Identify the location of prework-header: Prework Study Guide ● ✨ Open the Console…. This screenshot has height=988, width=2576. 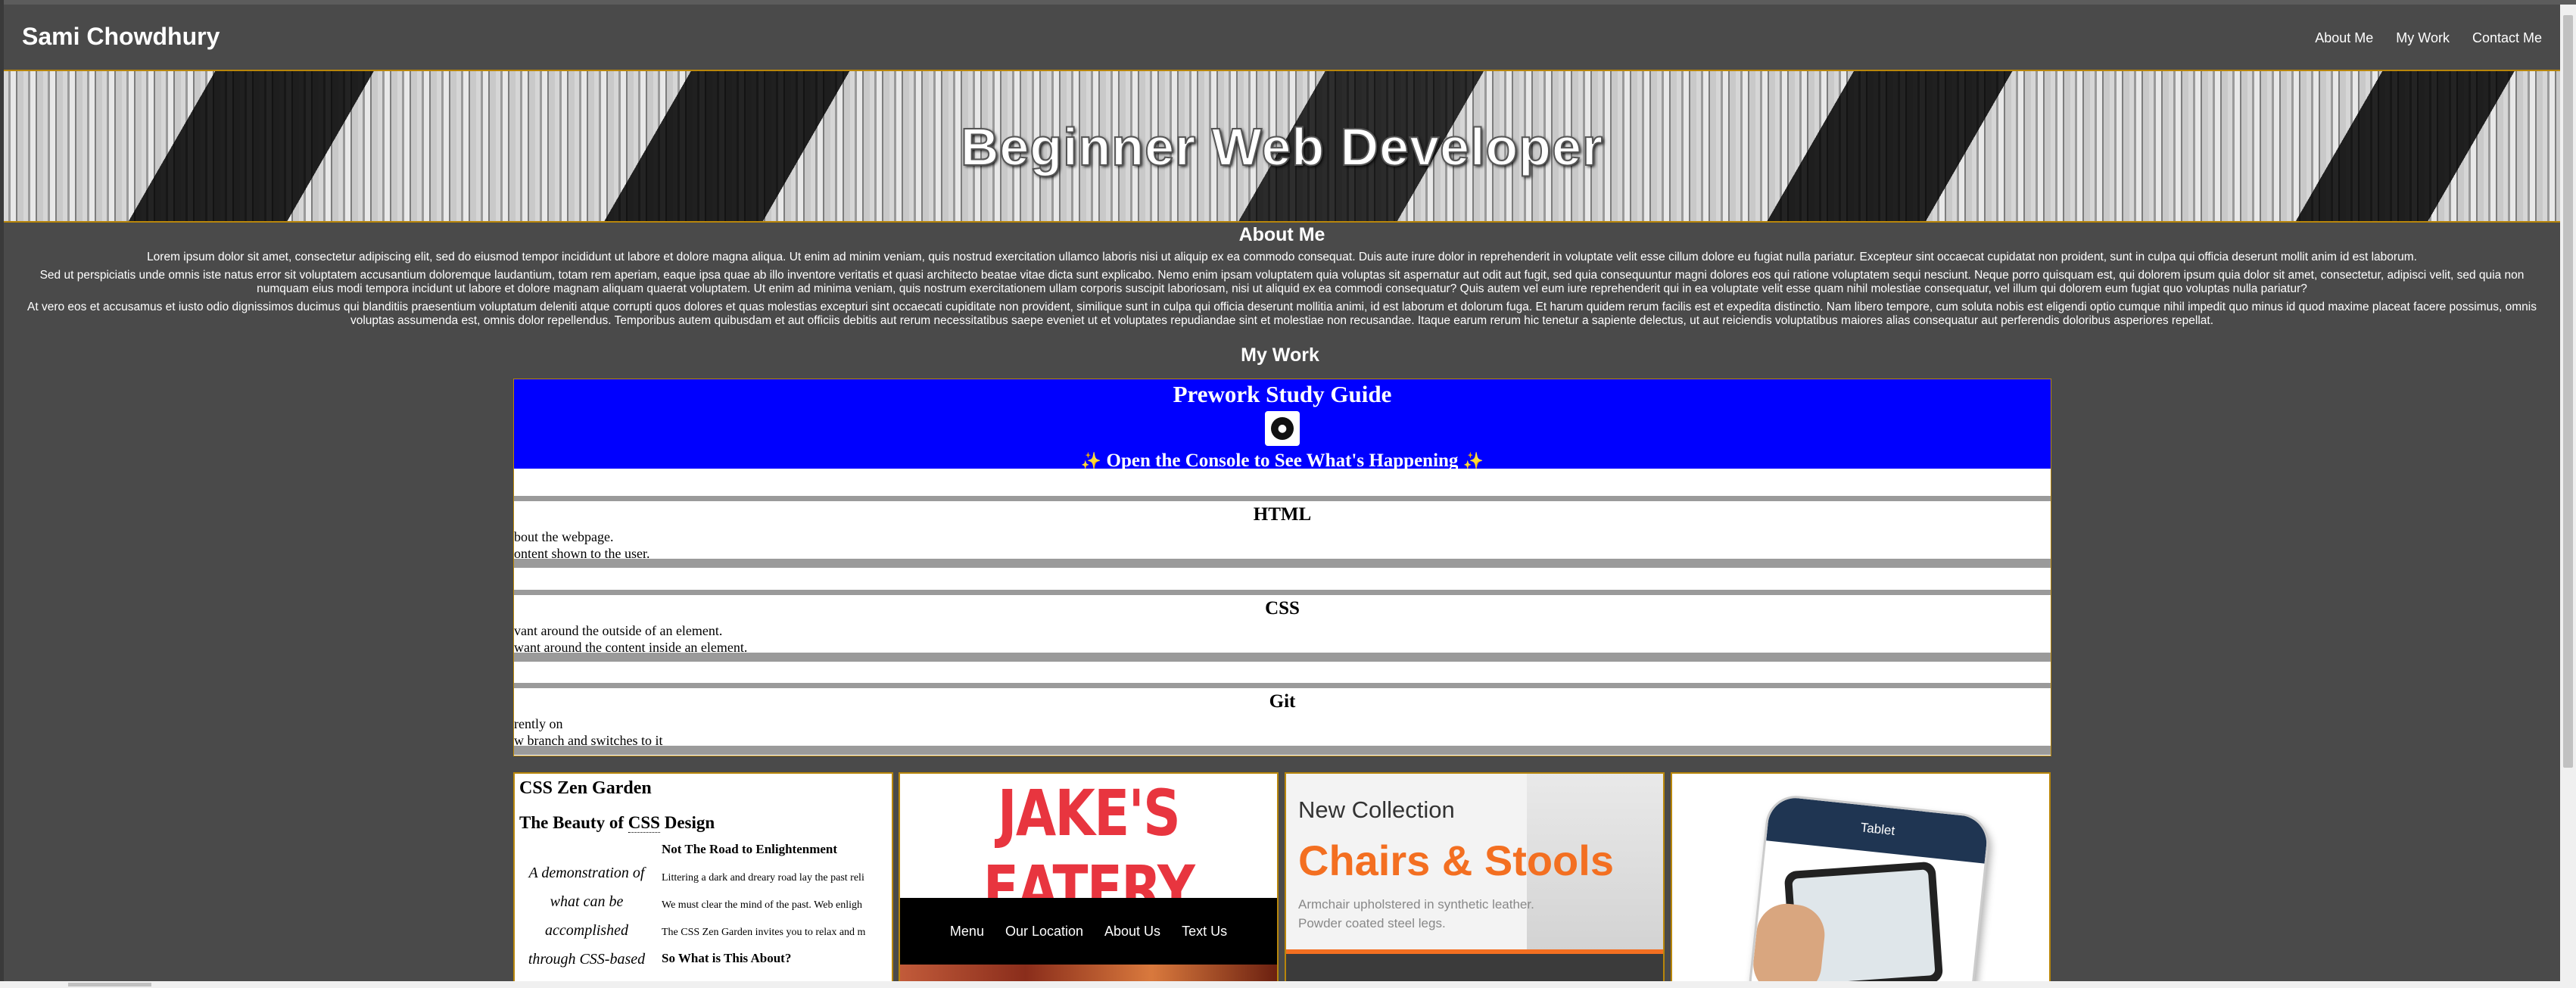
(1282, 425).